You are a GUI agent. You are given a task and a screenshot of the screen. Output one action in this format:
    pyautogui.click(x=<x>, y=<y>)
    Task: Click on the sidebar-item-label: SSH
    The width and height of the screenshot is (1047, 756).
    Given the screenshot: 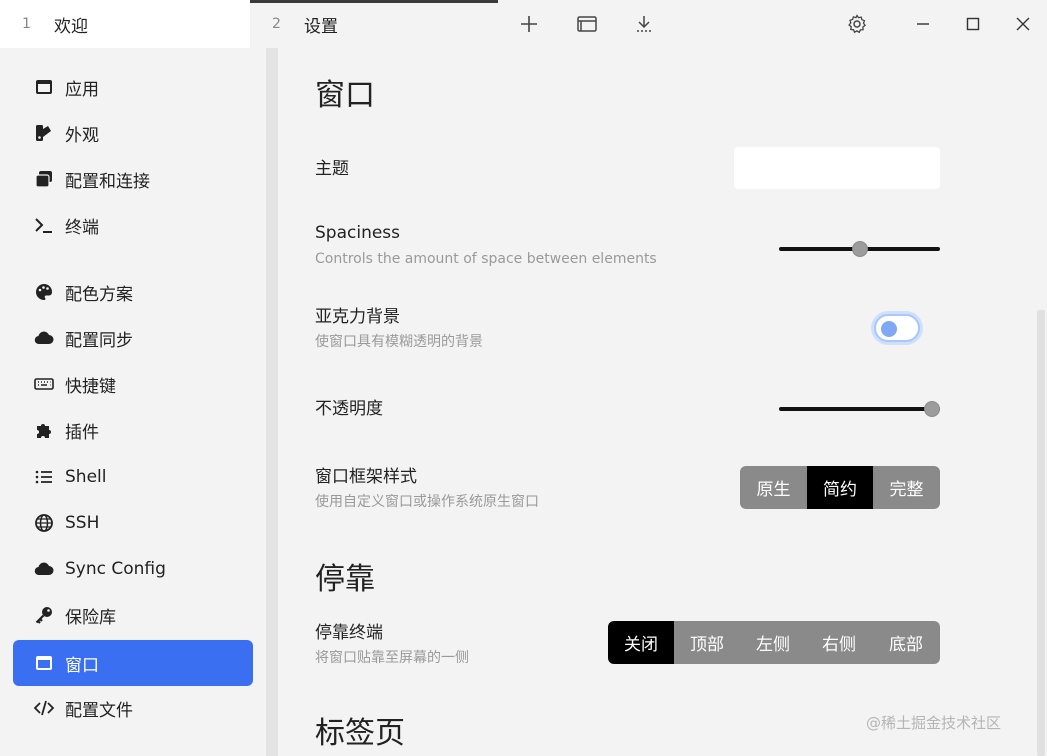 What is the action you would take?
    pyautogui.click(x=82, y=523)
    